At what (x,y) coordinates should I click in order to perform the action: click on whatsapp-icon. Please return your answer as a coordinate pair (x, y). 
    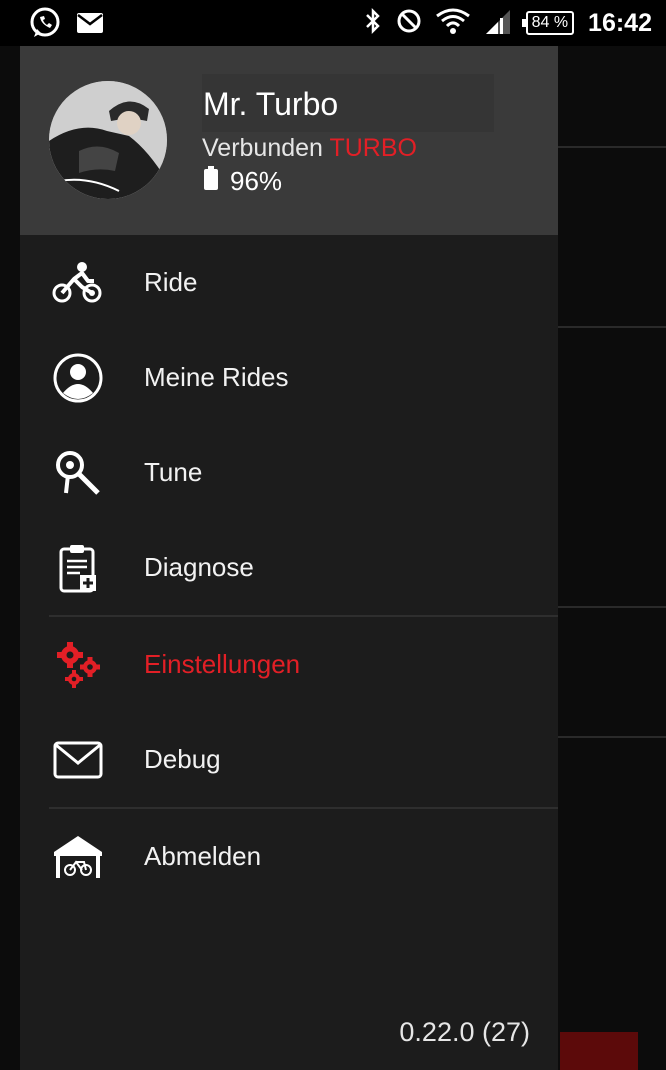
    Looking at the image, I should click on (45, 25).